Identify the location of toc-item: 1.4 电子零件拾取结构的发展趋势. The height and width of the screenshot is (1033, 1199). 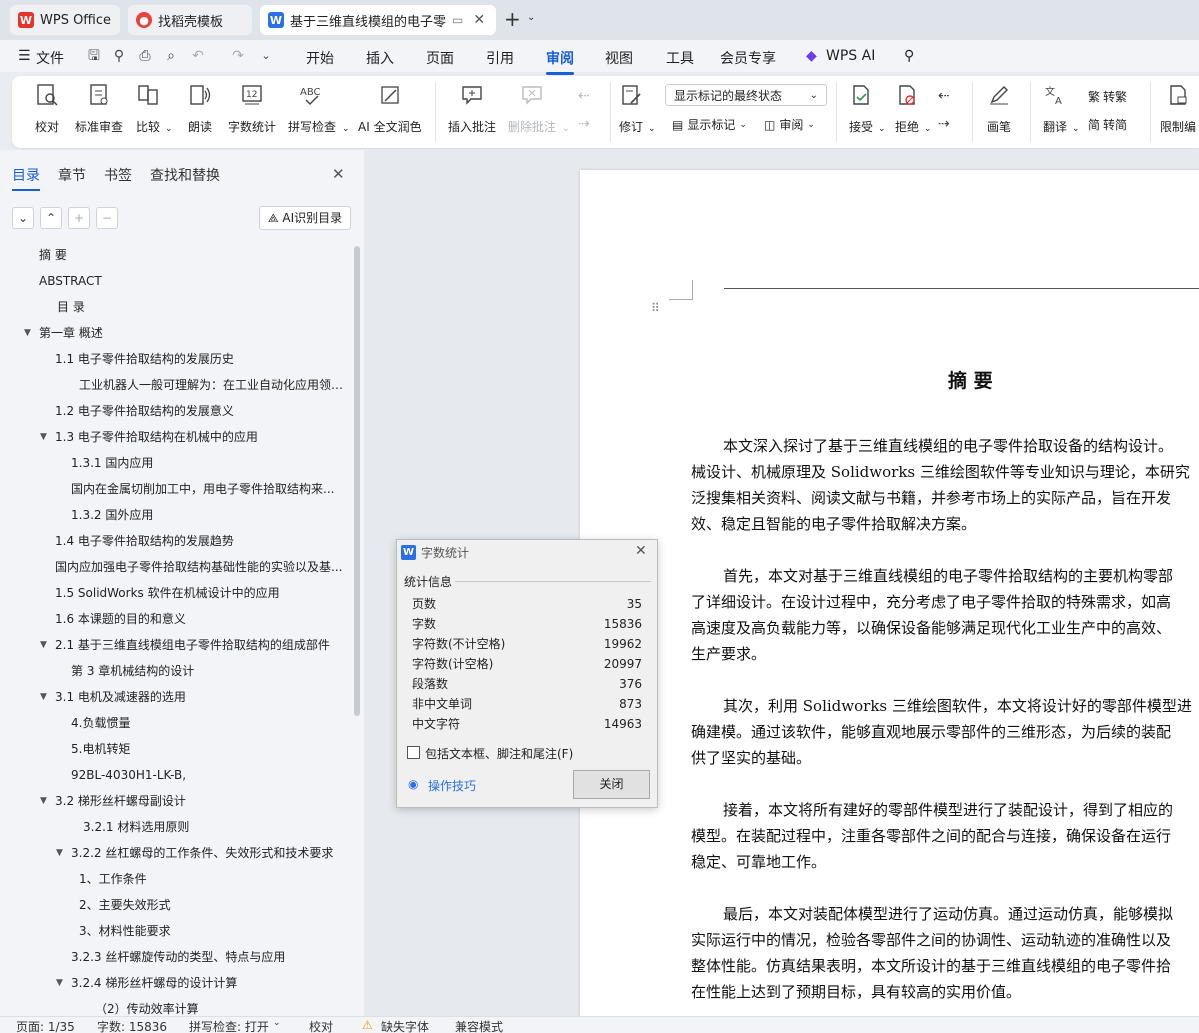
(144, 541).